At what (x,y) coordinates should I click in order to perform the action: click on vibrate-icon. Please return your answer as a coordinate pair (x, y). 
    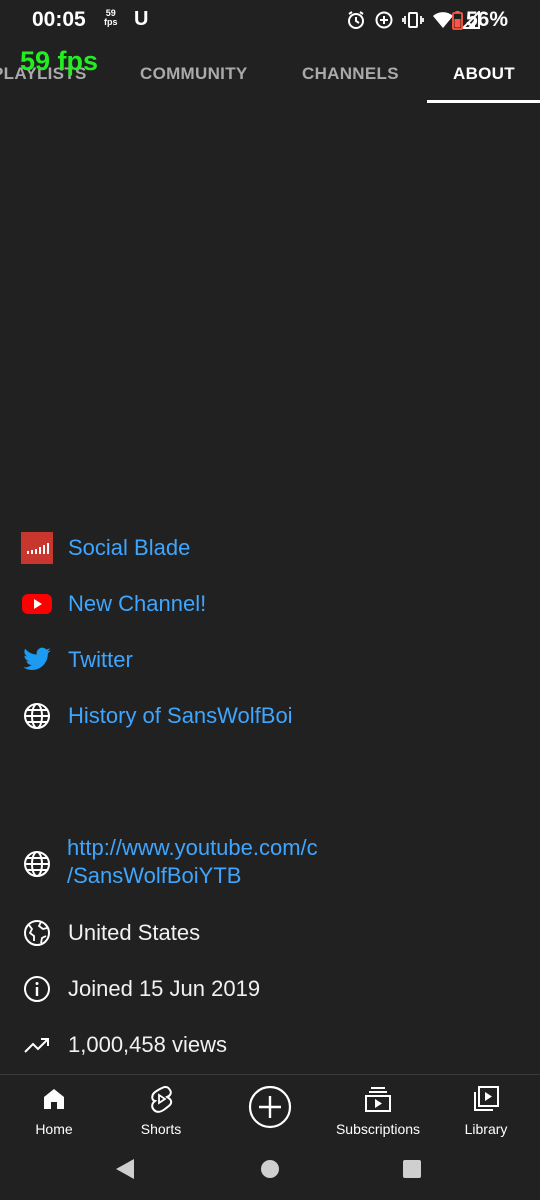
    Looking at the image, I should click on (413, 20).